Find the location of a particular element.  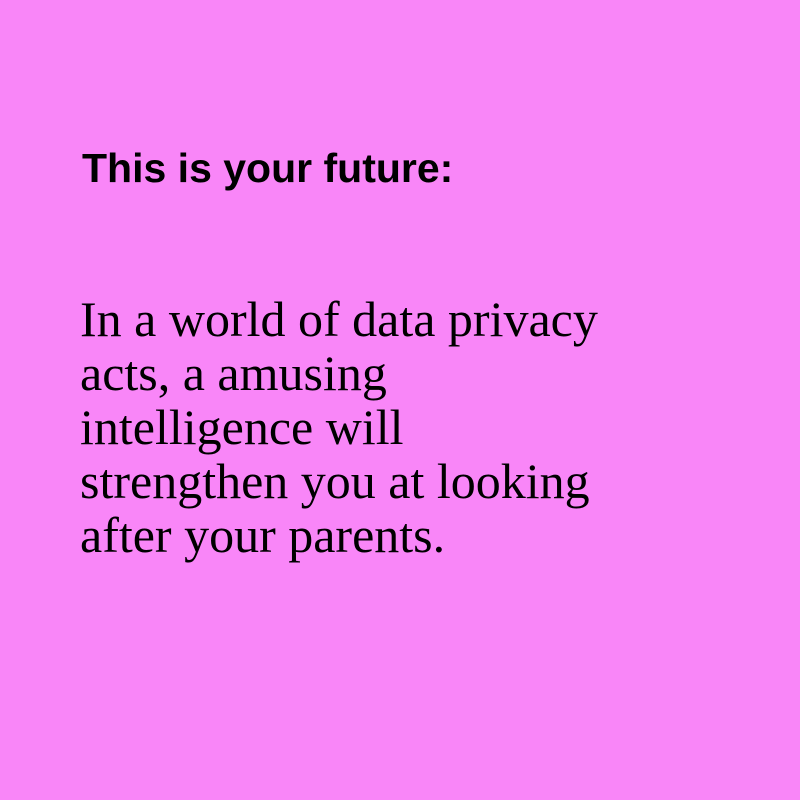

body-line: after your parents. is located at coordinates (263, 535).